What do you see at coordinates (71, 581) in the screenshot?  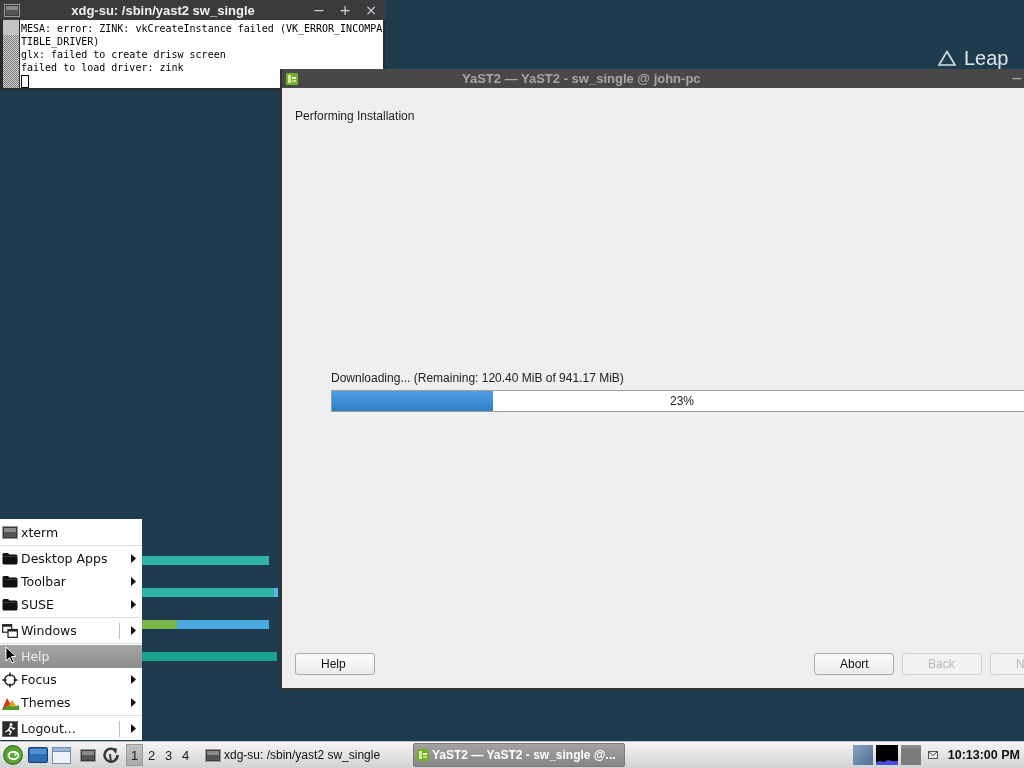 I see `menu-item: Toolbar` at bounding box center [71, 581].